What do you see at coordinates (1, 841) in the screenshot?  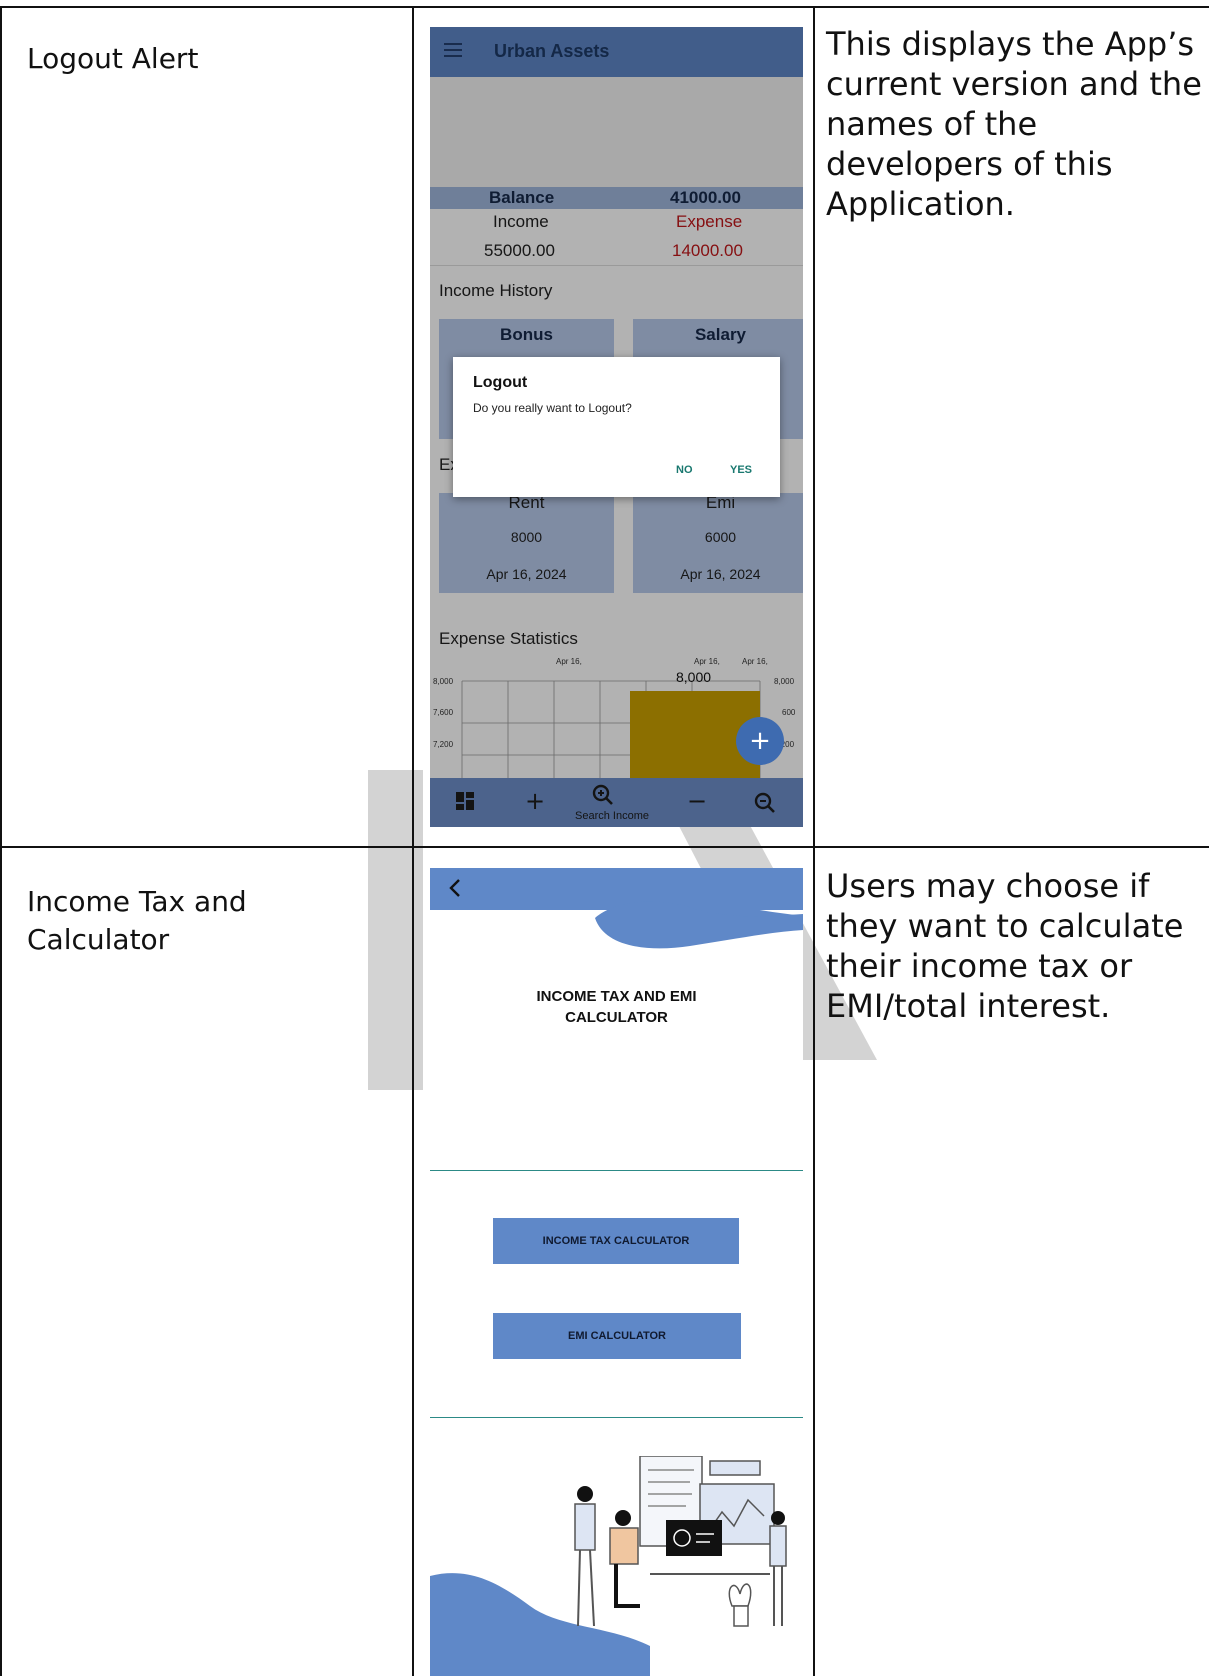 I see `table-border-left` at bounding box center [1, 841].